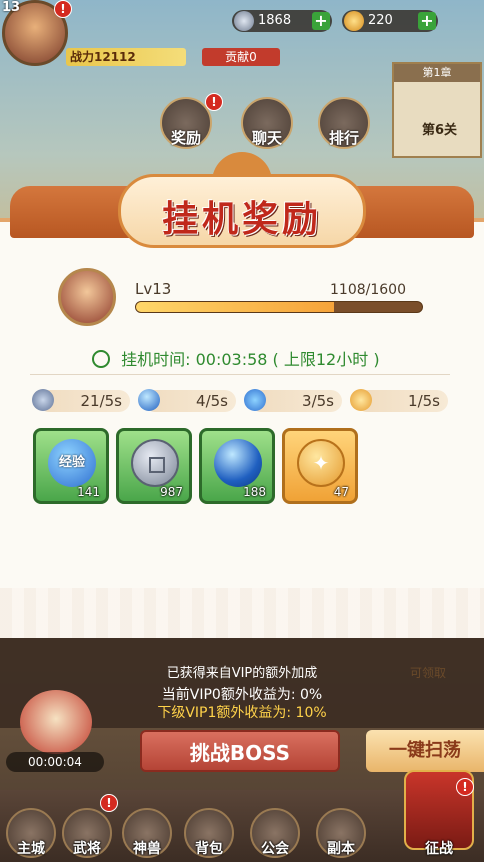  I want to click on generals-alert-icon: !, so click(109, 803).